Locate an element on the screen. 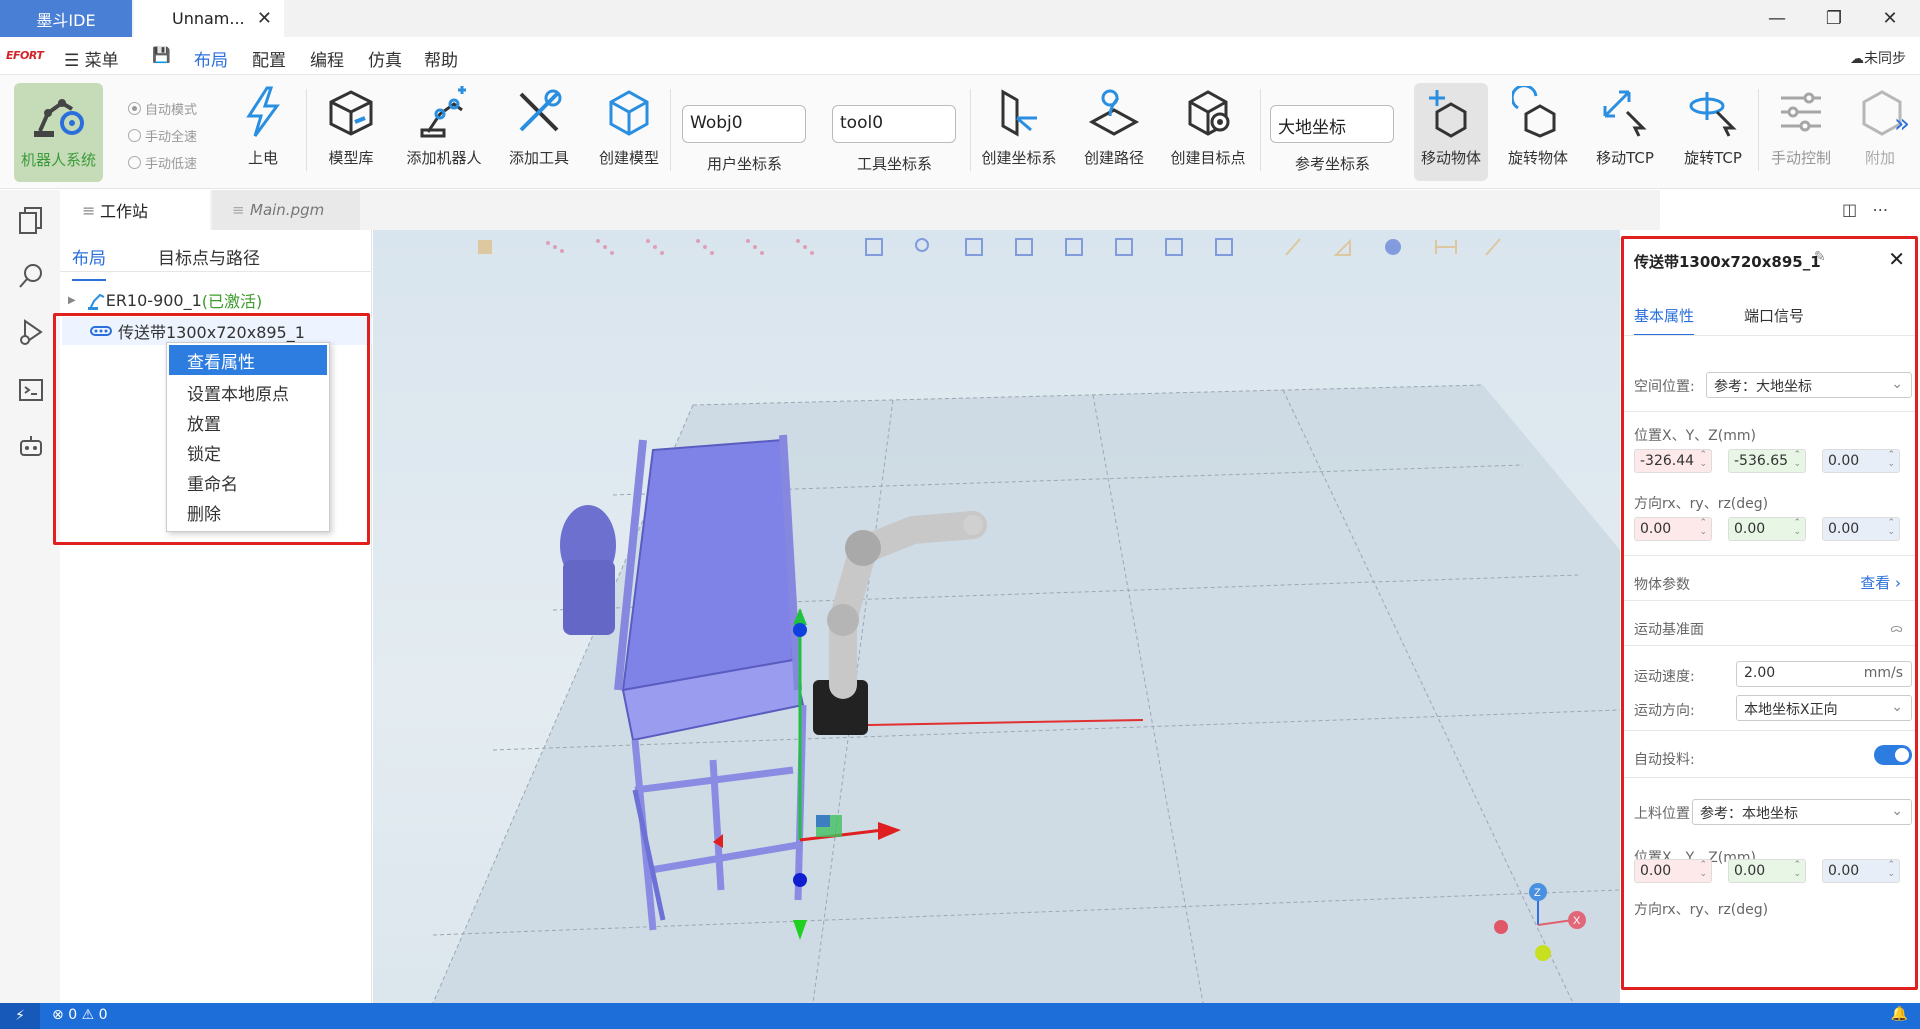 Image resolution: width=1920 pixels, height=1029 pixels. view-params-link: 查看 › is located at coordinates (1880, 582).